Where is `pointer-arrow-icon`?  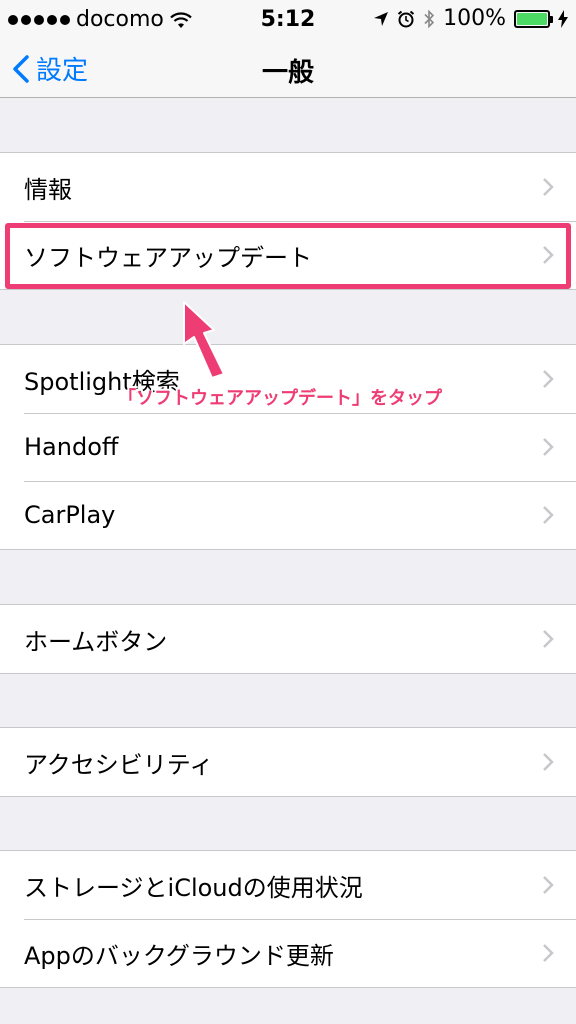
pointer-arrow-icon is located at coordinates (204, 340).